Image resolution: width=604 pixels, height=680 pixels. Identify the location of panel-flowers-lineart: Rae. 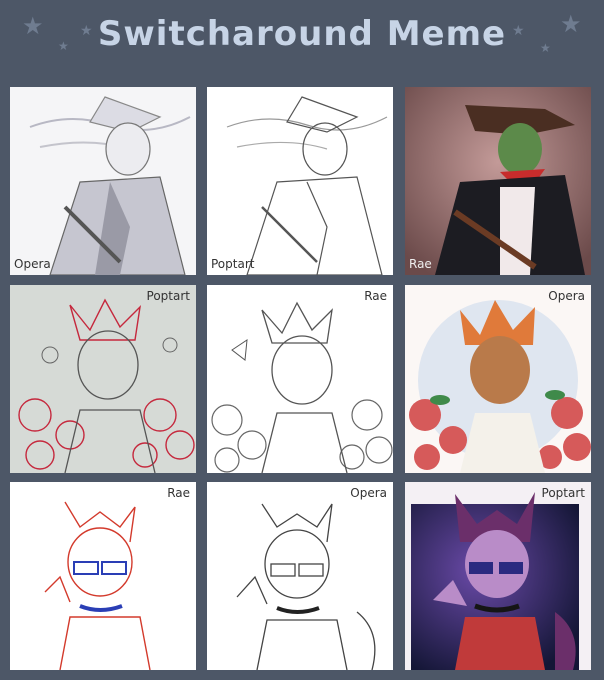
(300, 379).